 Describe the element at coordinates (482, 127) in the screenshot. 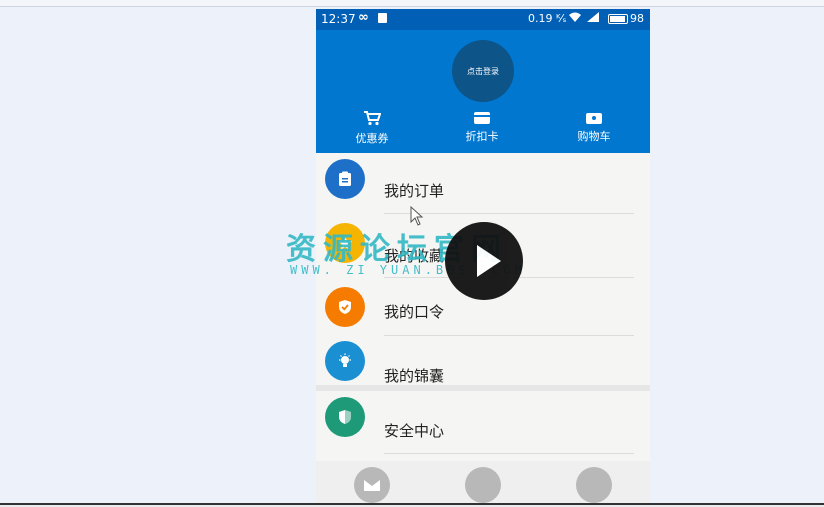

I see `discount-card-link: 折扣卡` at that location.